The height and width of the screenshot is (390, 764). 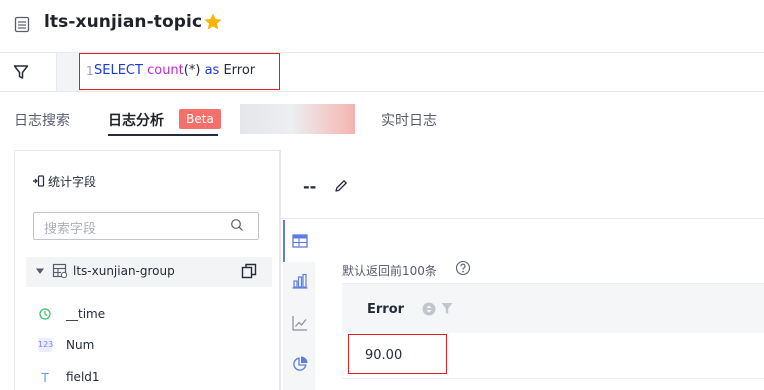 What do you see at coordinates (90, 71) in the screenshot?
I see `line-number: 1` at bounding box center [90, 71].